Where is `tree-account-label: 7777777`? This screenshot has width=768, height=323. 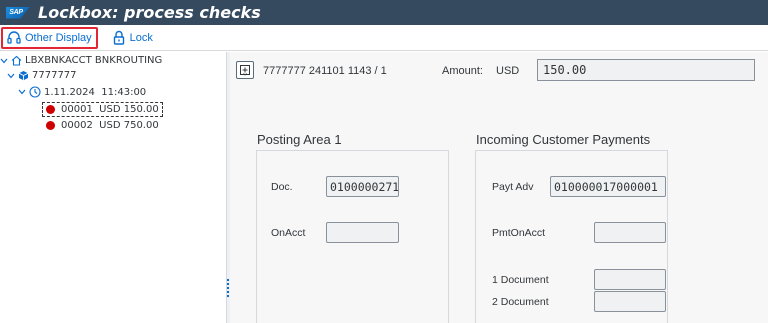 tree-account-label: 7777777 is located at coordinates (54, 75).